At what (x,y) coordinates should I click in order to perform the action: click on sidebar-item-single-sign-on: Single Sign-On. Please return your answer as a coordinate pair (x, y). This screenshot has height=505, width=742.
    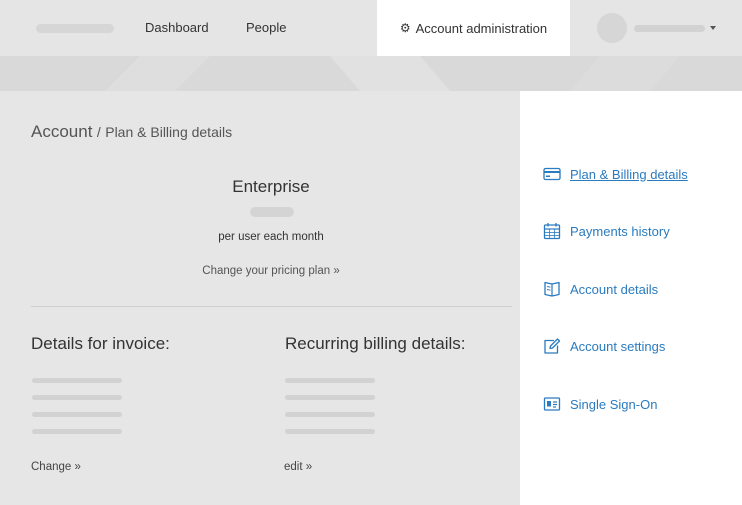
    Looking at the image, I should click on (600, 404).